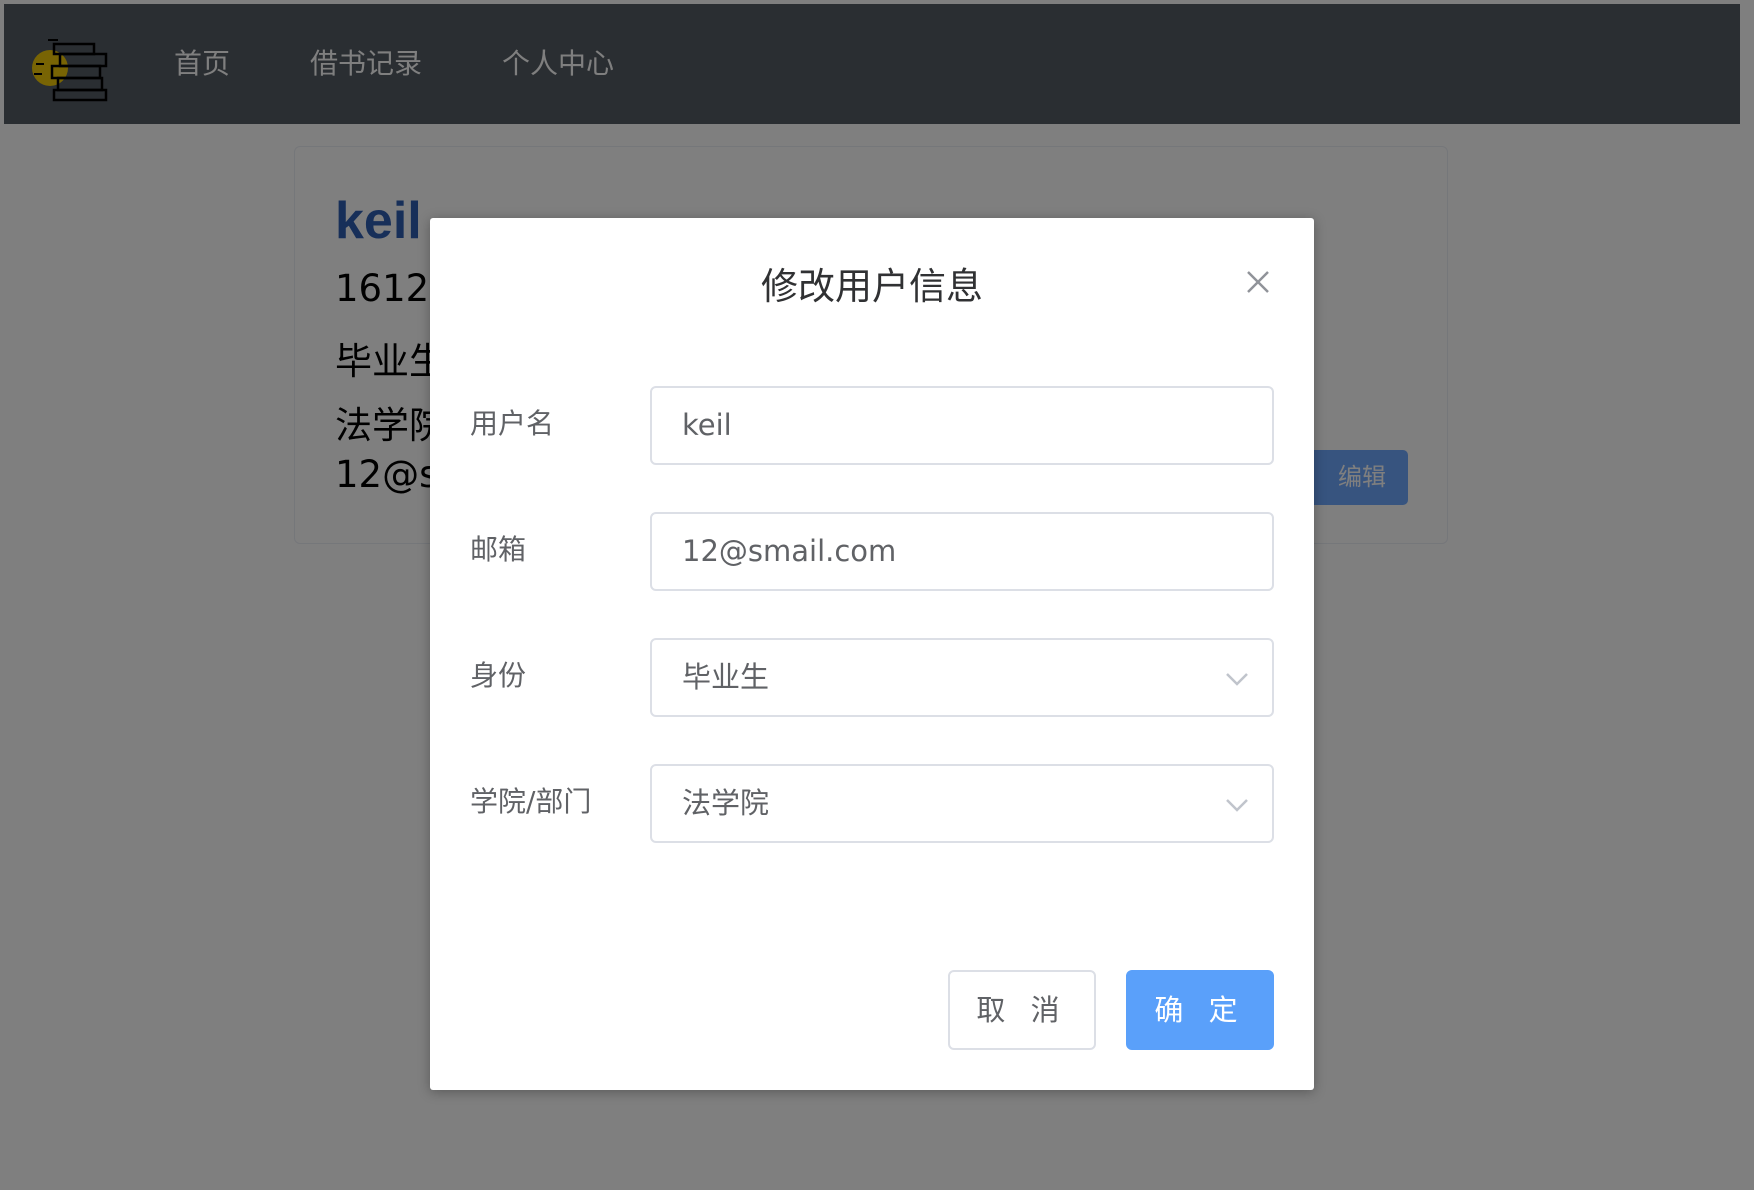 The width and height of the screenshot is (1754, 1190). What do you see at coordinates (707, 425) in the screenshot?
I see `username-value: keil` at bounding box center [707, 425].